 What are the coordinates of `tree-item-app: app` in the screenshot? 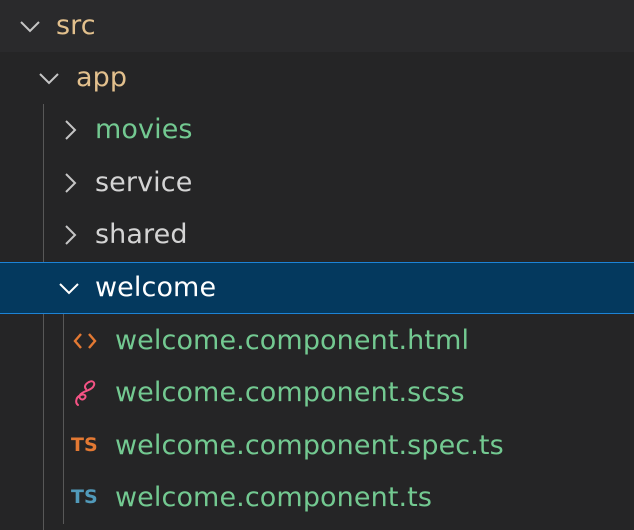 It's located at (317, 78).